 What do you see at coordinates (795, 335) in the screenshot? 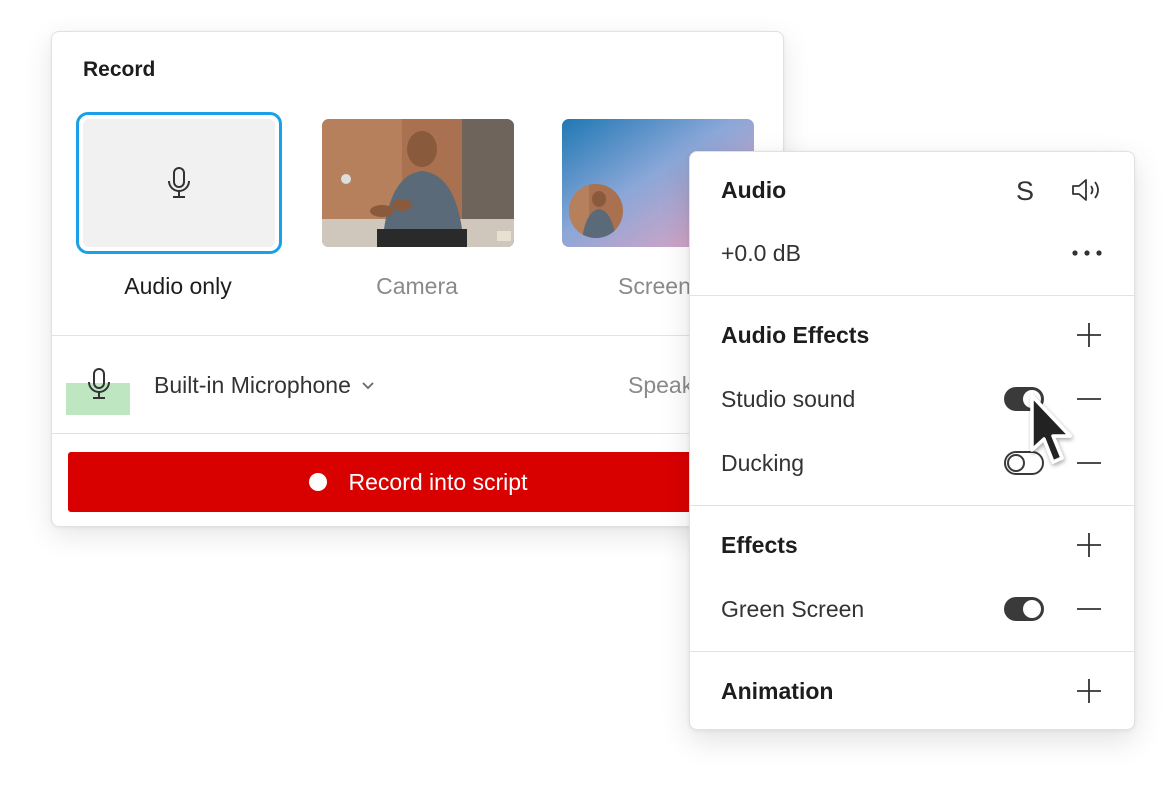
I see `audio-effects-title: Audio Effects` at bounding box center [795, 335].